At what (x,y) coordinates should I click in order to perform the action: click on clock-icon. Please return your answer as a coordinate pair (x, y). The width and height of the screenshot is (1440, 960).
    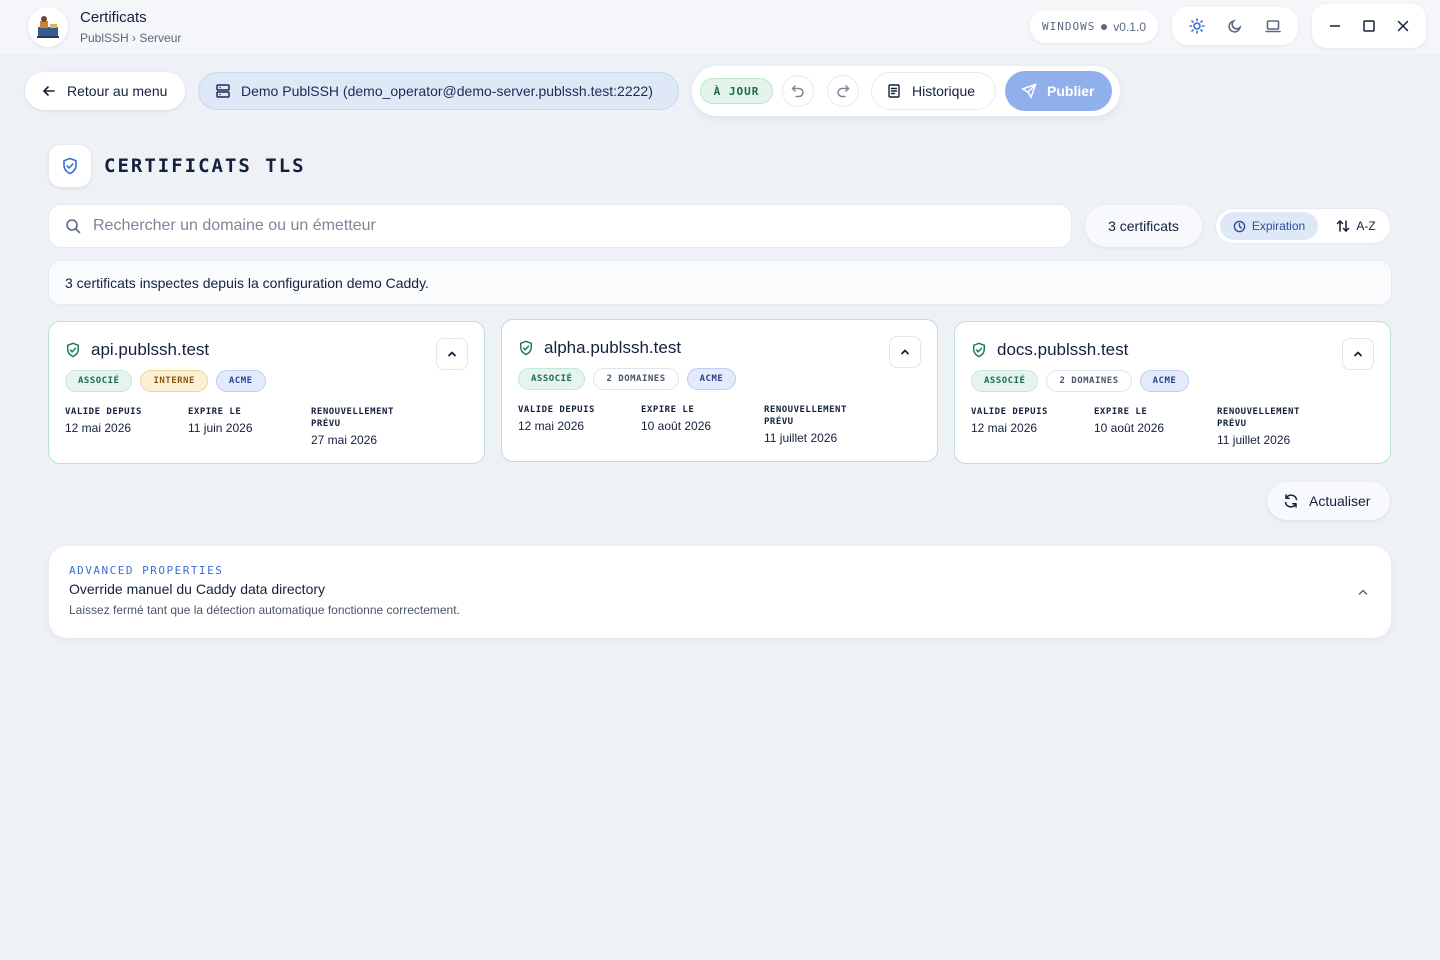
    Looking at the image, I should click on (1239, 226).